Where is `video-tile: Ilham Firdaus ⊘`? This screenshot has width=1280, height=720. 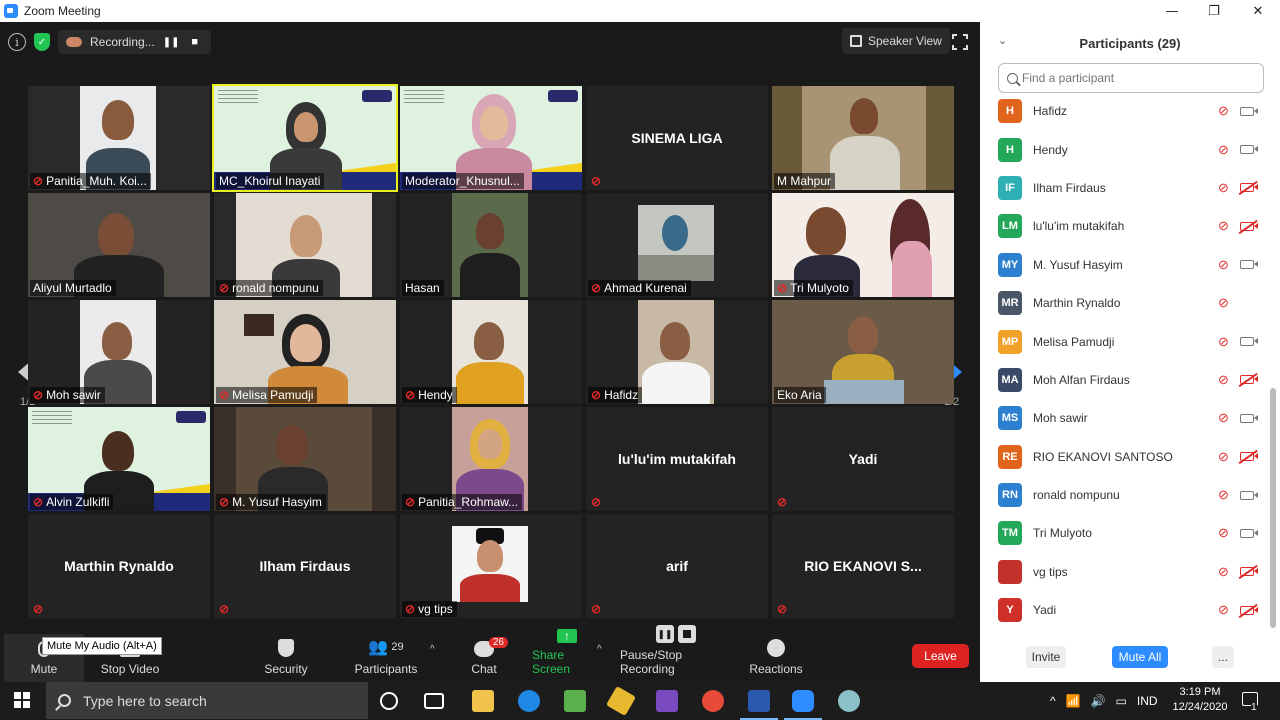
video-tile: Ilham Firdaus ⊘ is located at coordinates (305, 566).